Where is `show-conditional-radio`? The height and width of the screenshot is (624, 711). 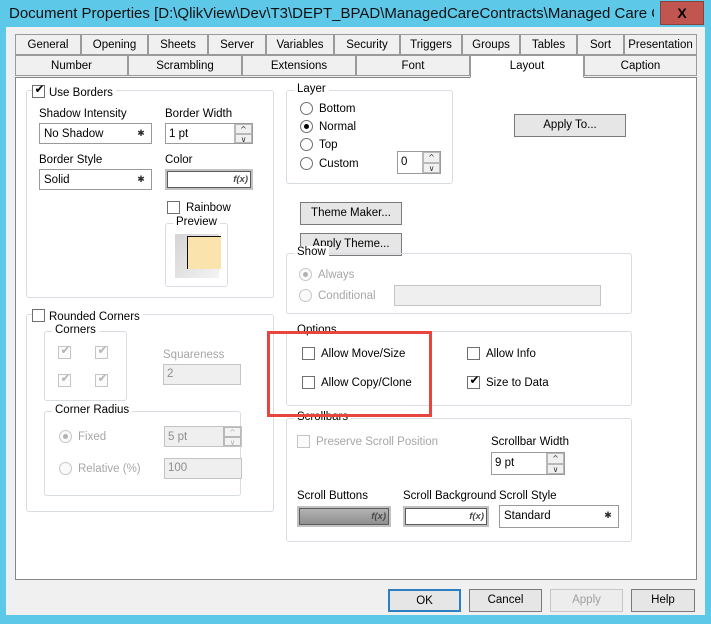 show-conditional-radio is located at coordinates (305, 295).